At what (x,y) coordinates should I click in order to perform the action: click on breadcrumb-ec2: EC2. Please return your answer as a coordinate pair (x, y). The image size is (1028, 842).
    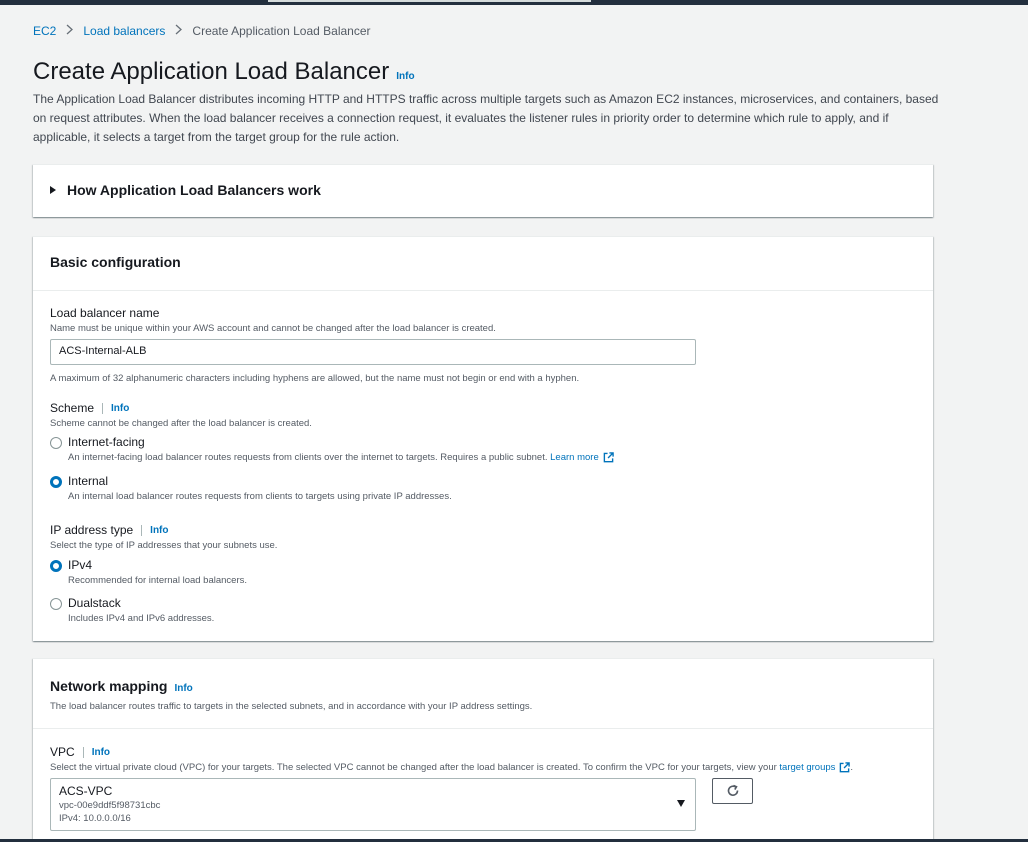
    Looking at the image, I should click on (44, 31).